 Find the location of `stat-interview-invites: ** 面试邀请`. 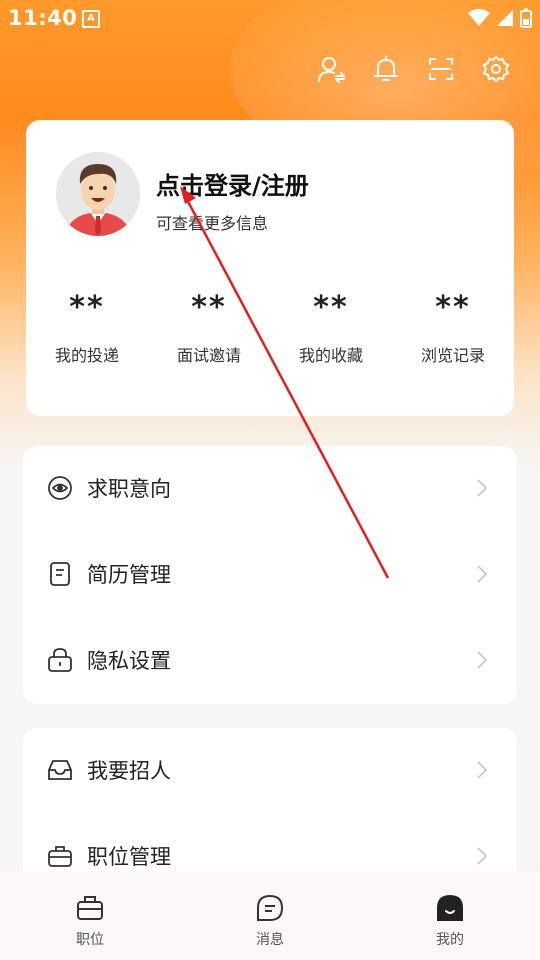

stat-interview-invites: ** 面试邀请 is located at coordinates (209, 327).